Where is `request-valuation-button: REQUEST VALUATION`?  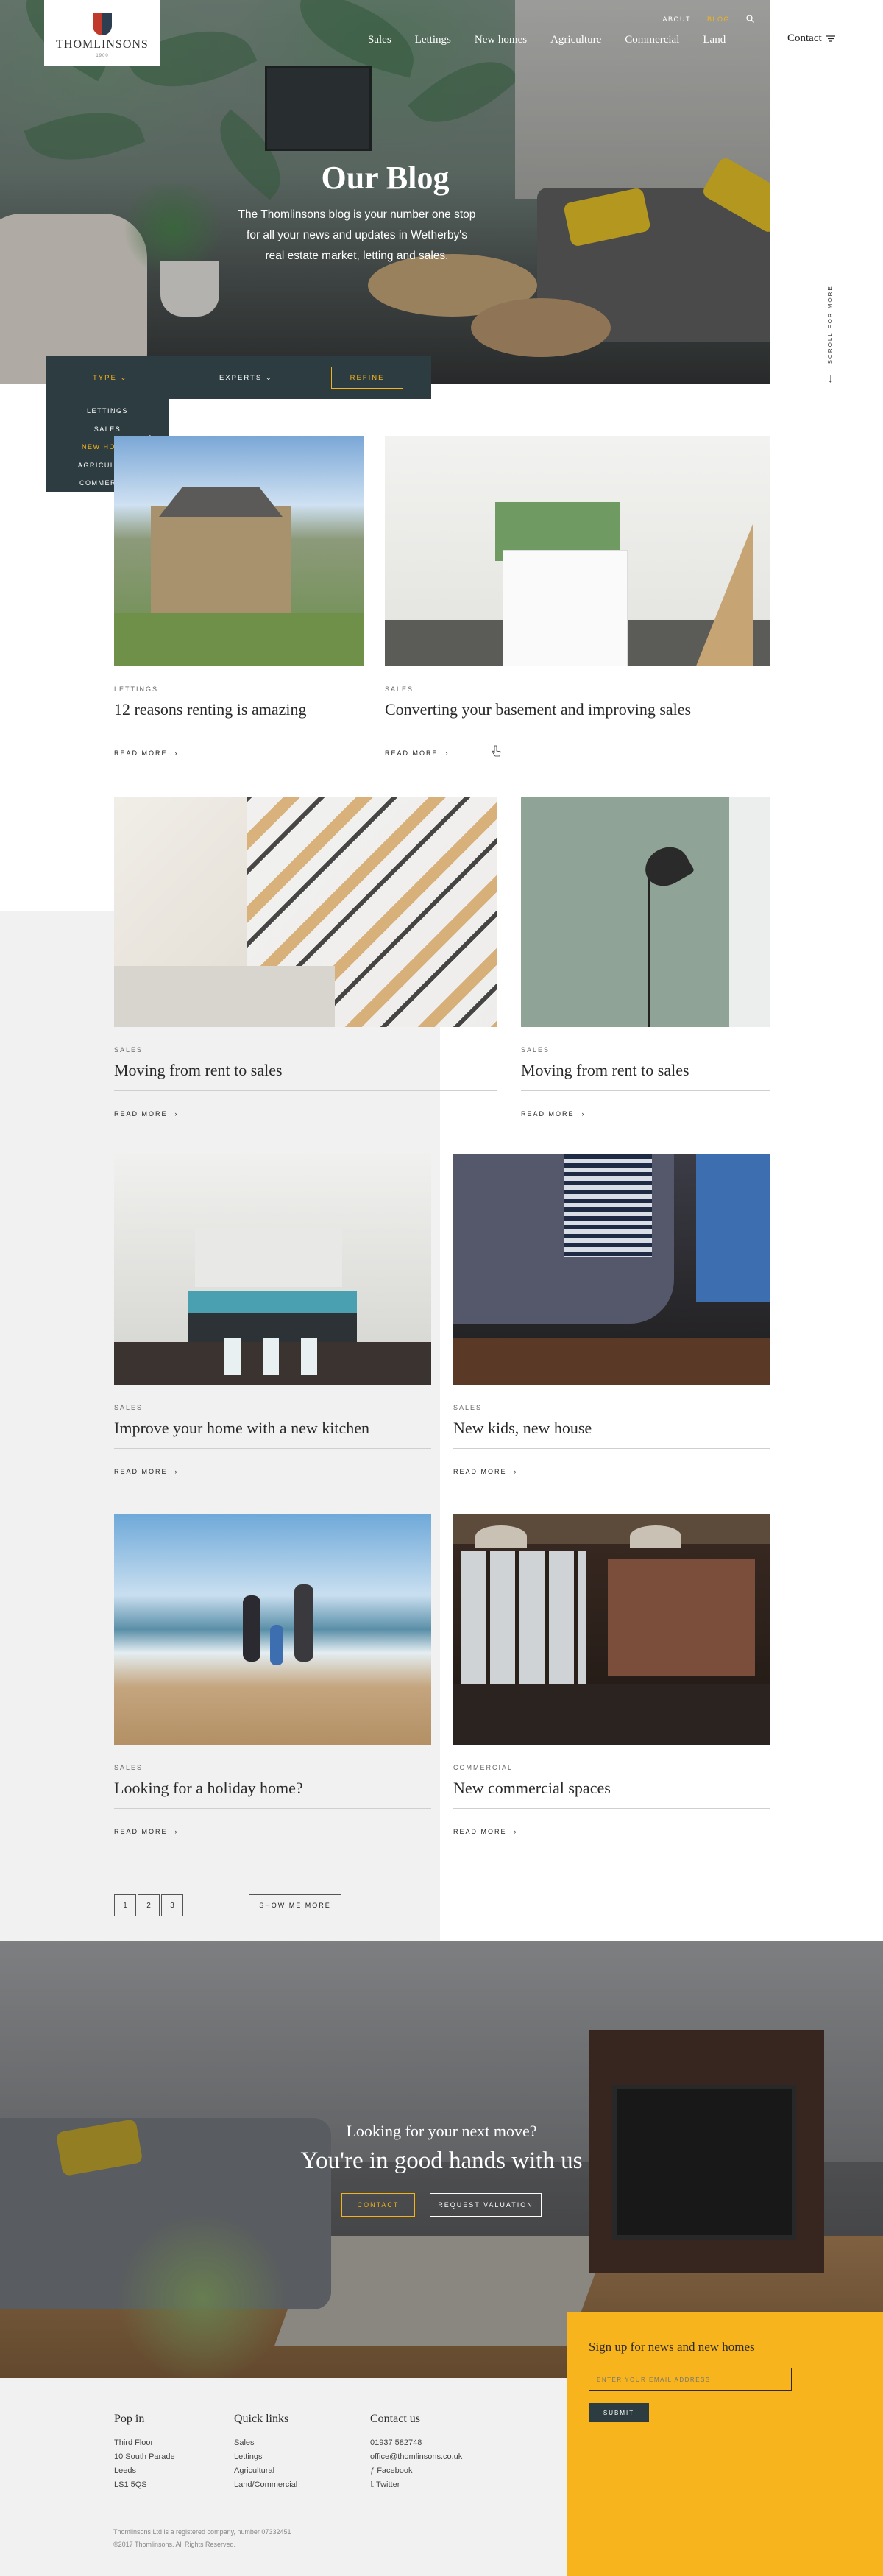
request-valuation-button: REQUEST VALUATION is located at coordinates (486, 2205).